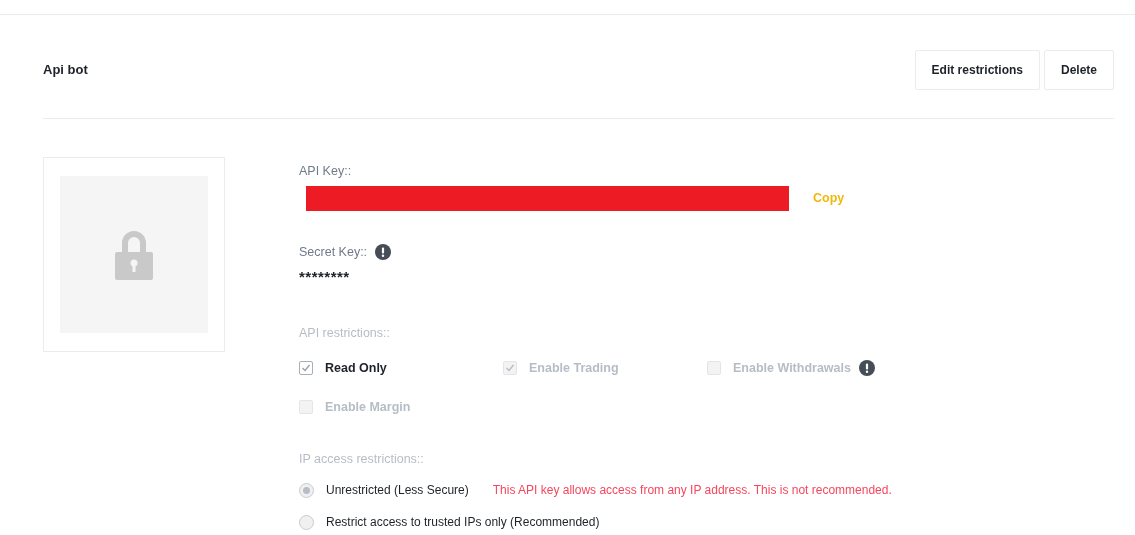  I want to click on secret-value: ********, so click(325, 276).